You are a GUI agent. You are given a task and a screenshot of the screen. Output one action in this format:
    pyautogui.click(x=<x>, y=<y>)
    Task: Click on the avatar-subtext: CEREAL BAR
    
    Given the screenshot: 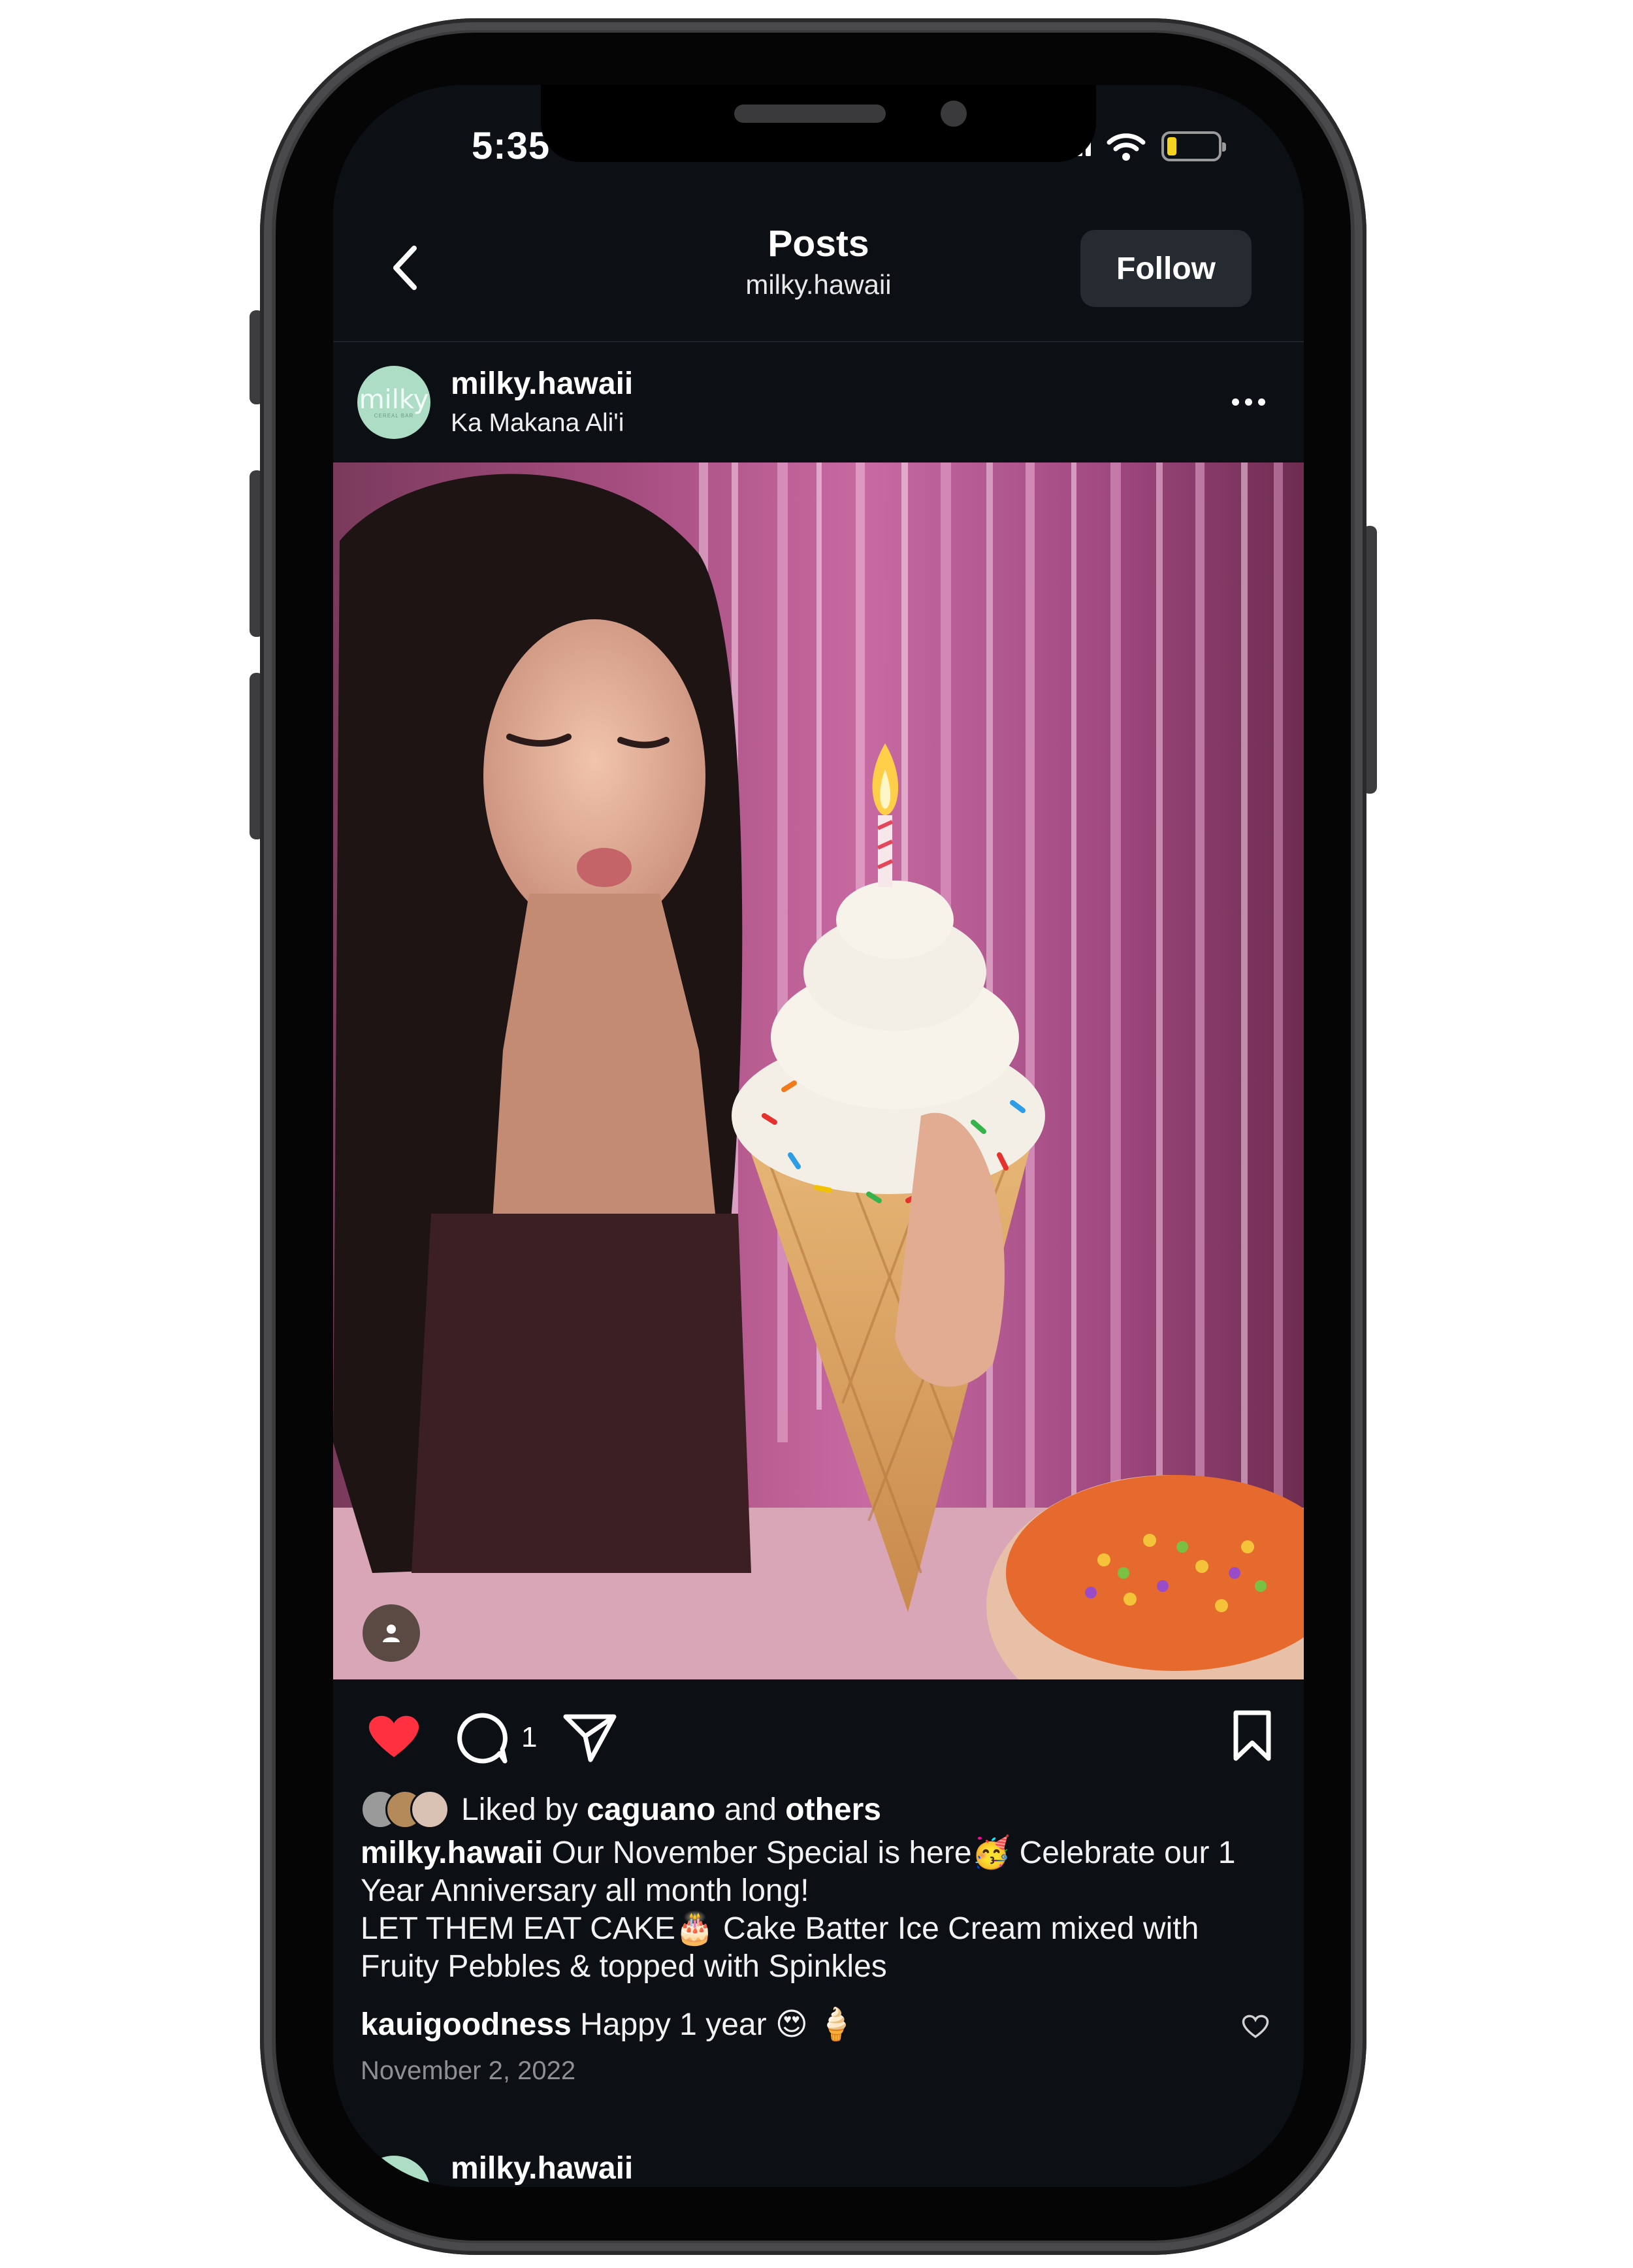 What is the action you would take?
    pyautogui.click(x=394, y=415)
    